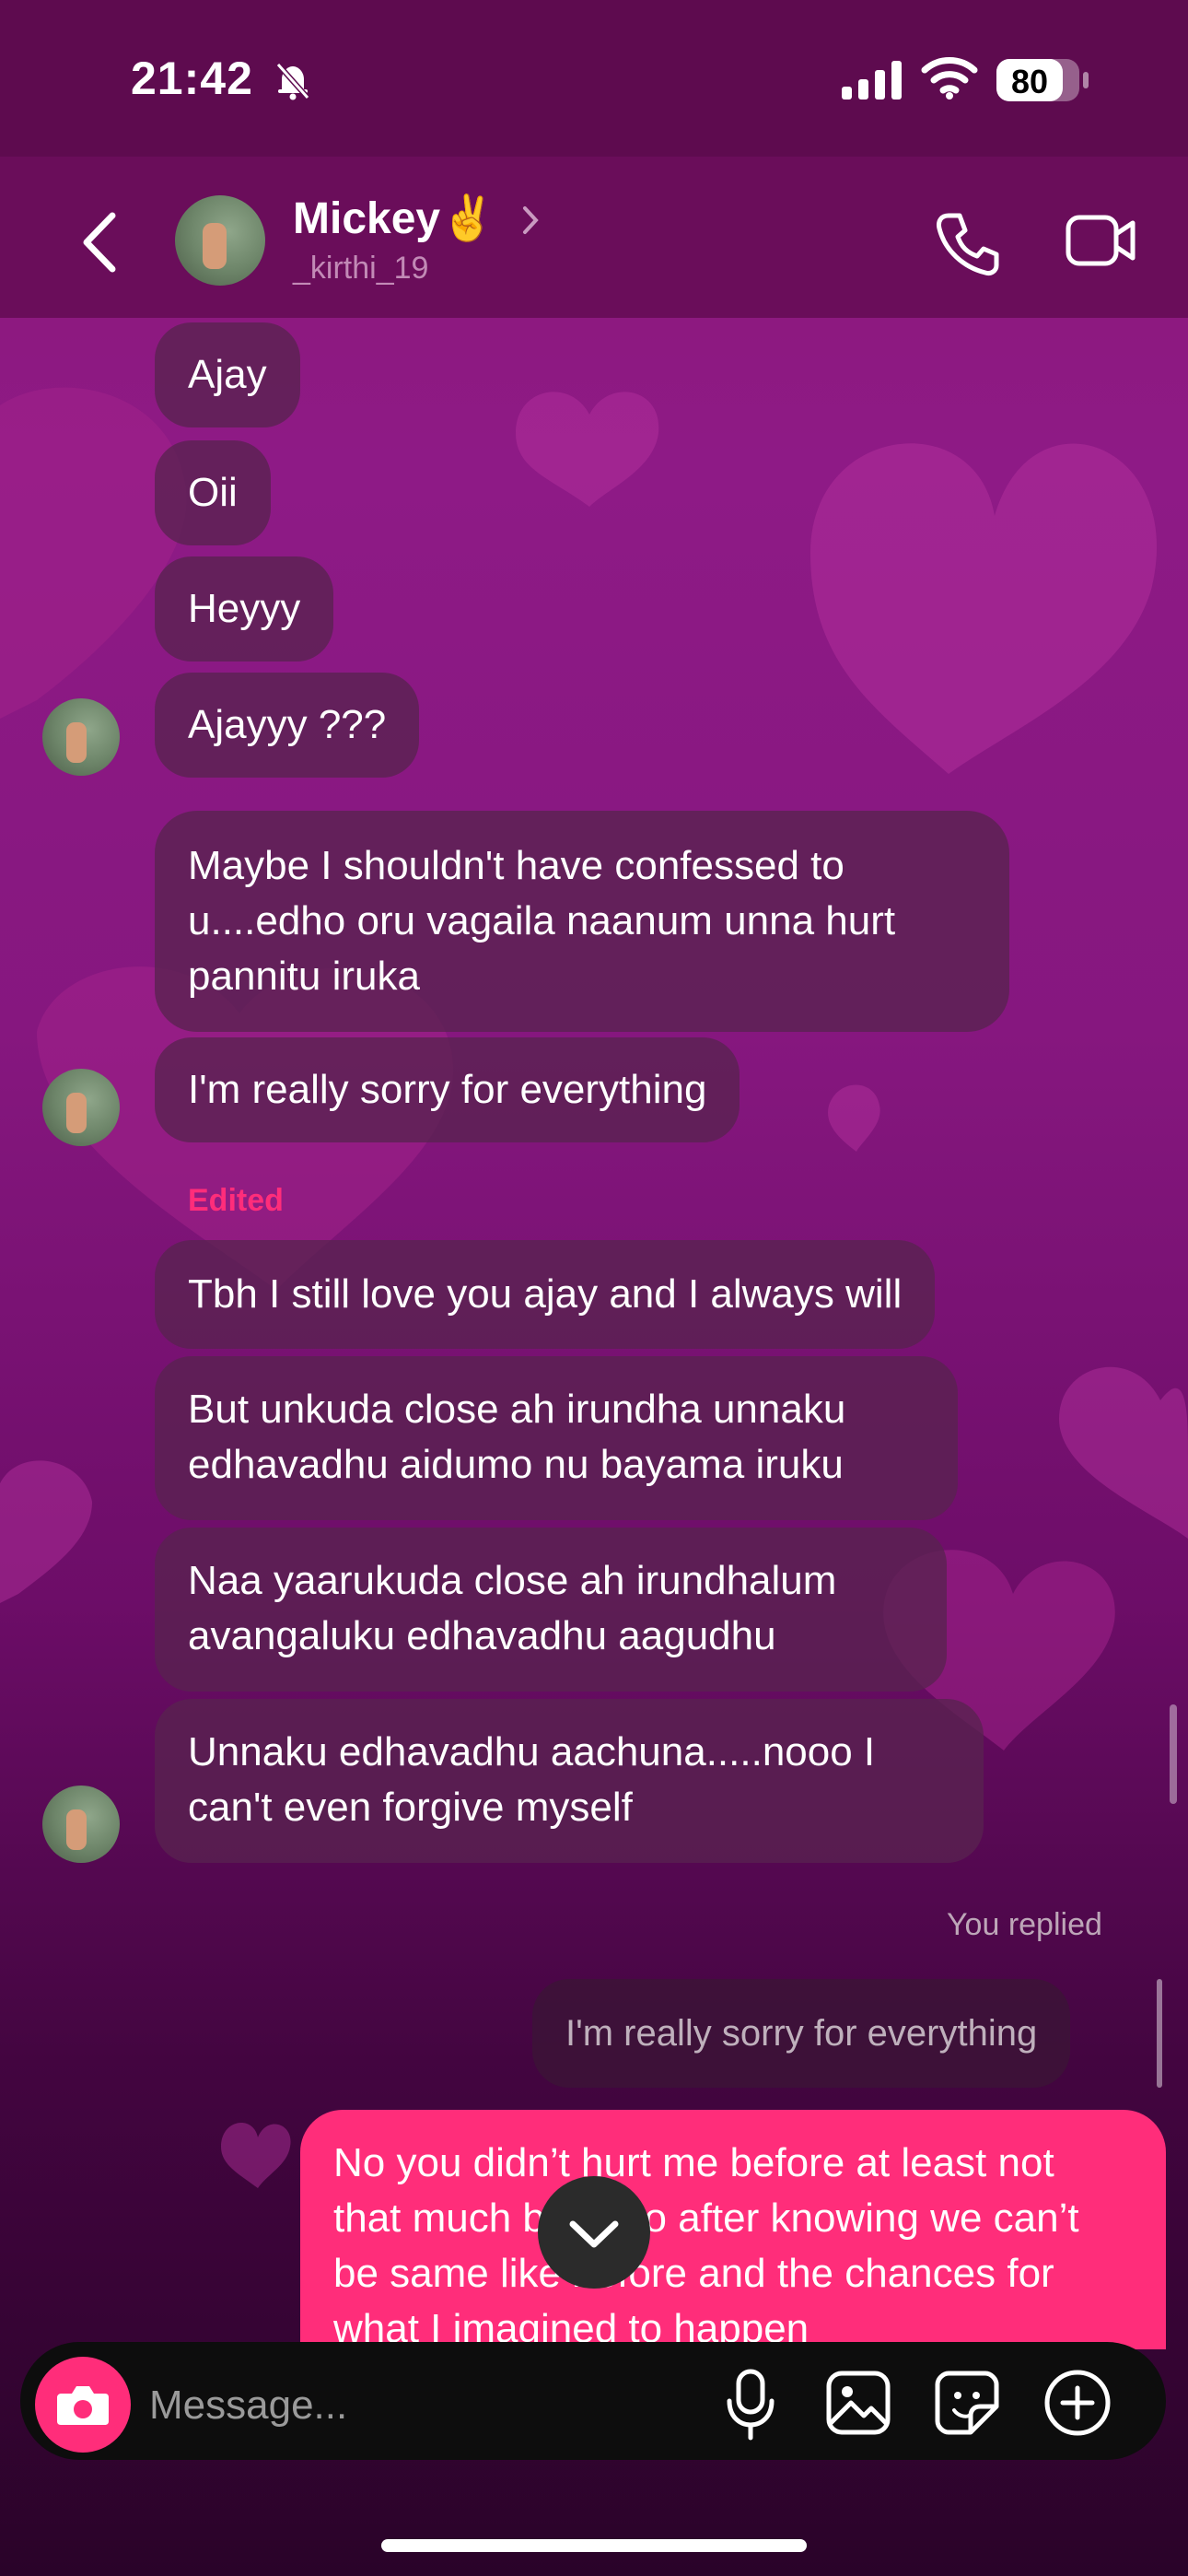 Image resolution: width=1188 pixels, height=2576 pixels. I want to click on chevron-down-icon, so click(594, 2234).